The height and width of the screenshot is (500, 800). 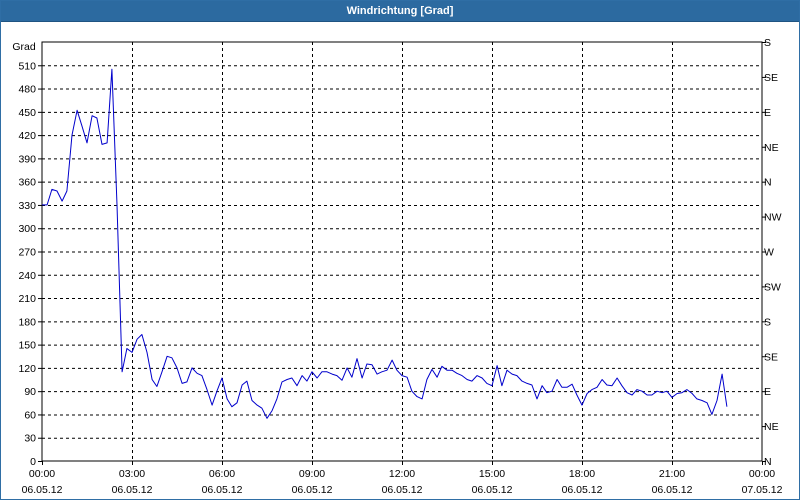 What do you see at coordinates (773, 218) in the screenshot?
I see `compass-tick-label: NW` at bounding box center [773, 218].